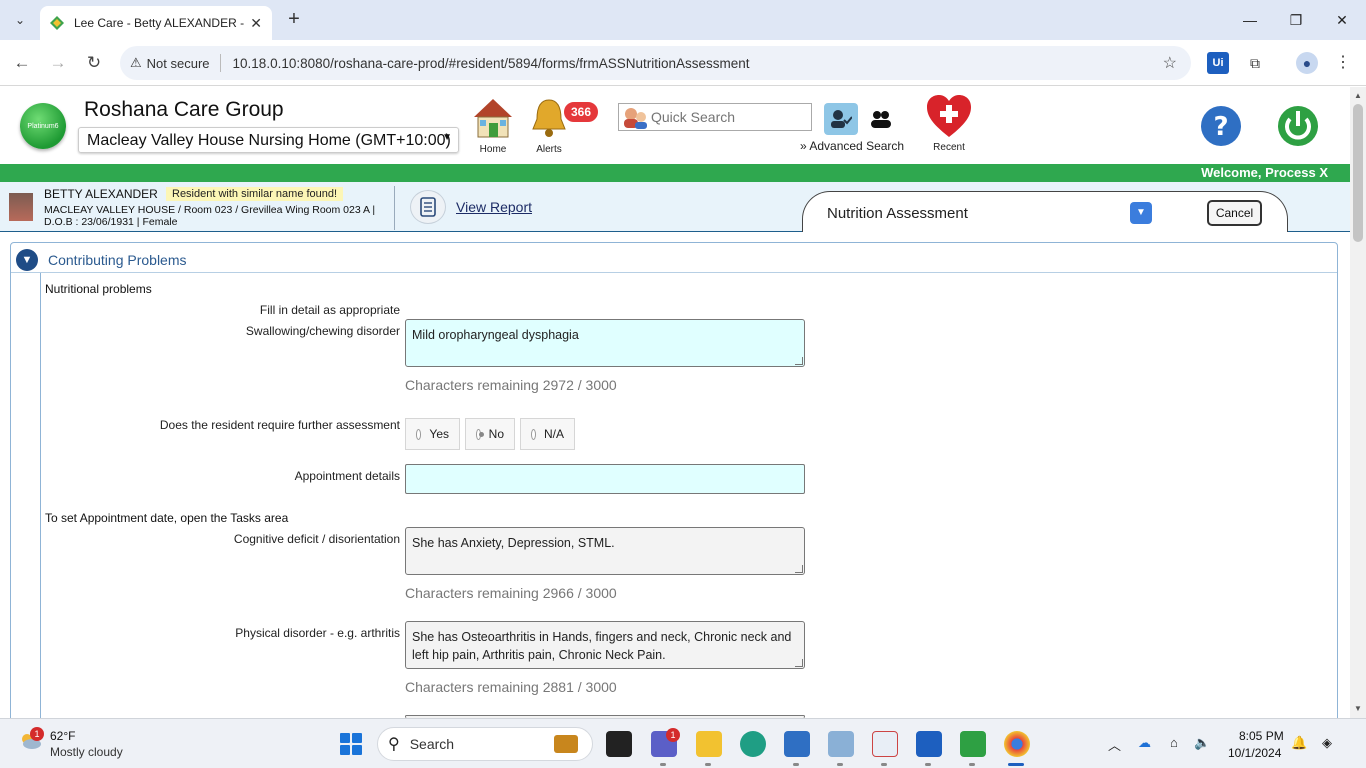 The image size is (1366, 768). I want to click on appointment-input, so click(605, 479).